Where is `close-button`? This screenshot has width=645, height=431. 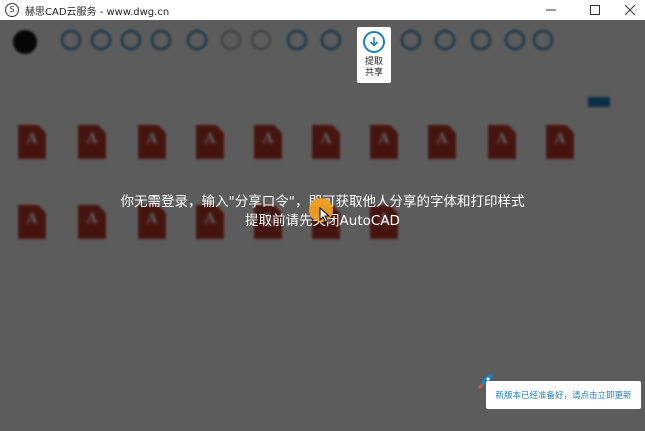
close-button is located at coordinates (628, 10).